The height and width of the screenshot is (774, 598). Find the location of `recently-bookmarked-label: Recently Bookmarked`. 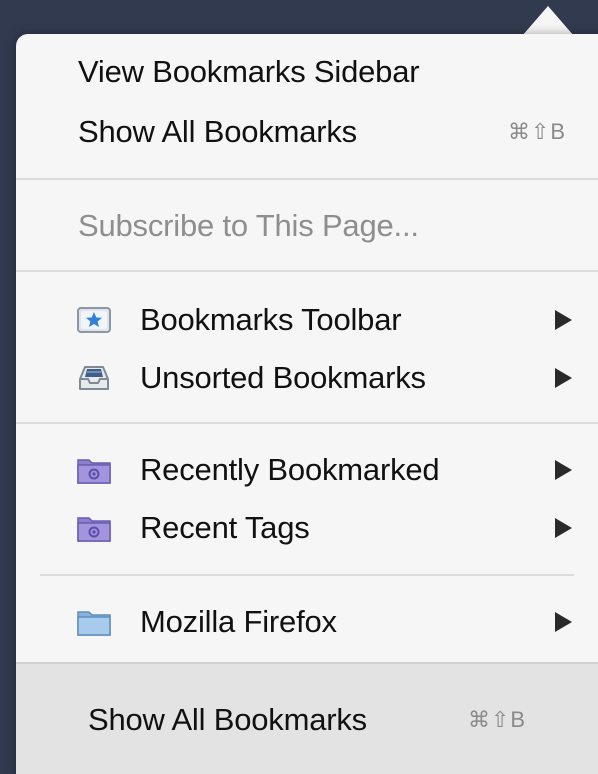

recently-bookmarked-label: Recently Bookmarked is located at coordinates (290, 469).